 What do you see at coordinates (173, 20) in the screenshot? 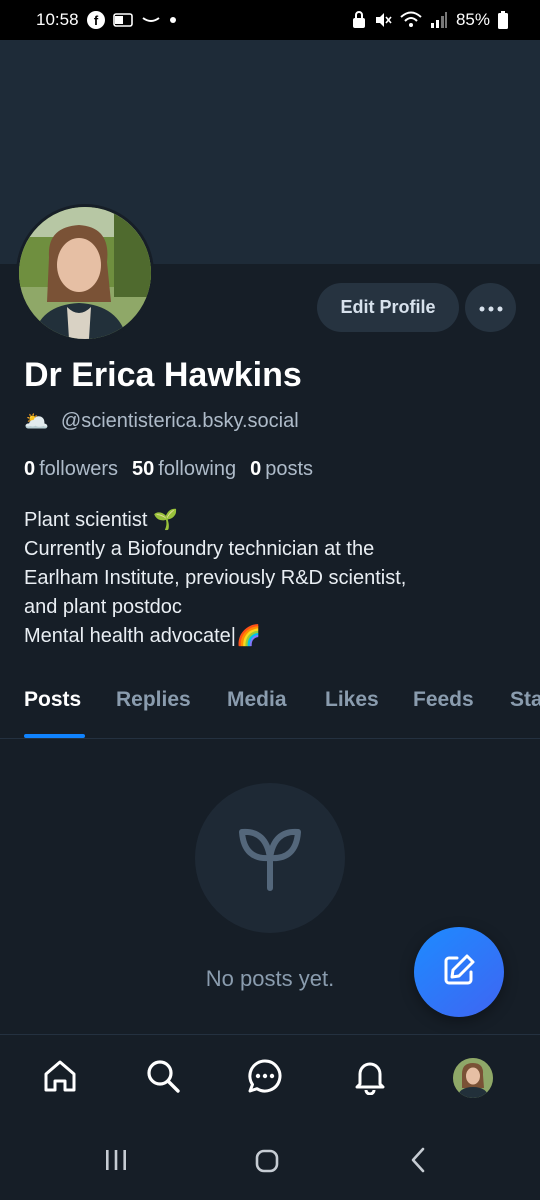
I see `dot-icon` at bounding box center [173, 20].